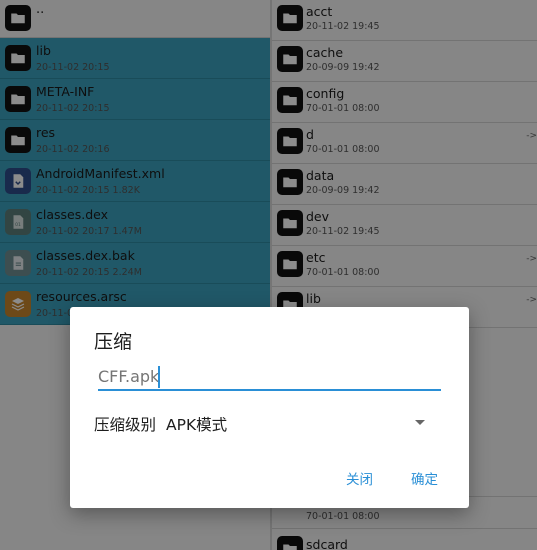 The width and height of the screenshot is (537, 550). Describe the element at coordinates (424, 478) in the screenshot. I see `confirm-button: 确定` at that location.